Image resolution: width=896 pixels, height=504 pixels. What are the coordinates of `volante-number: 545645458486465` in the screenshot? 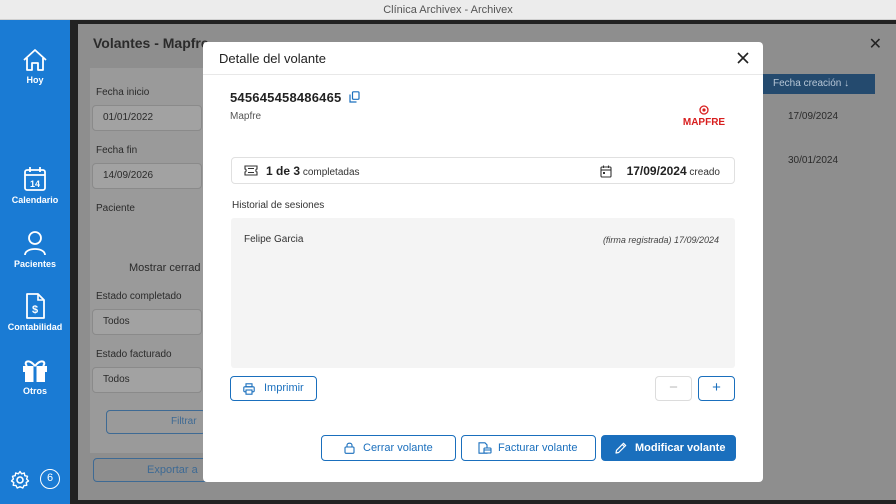 It's located at (286, 97).